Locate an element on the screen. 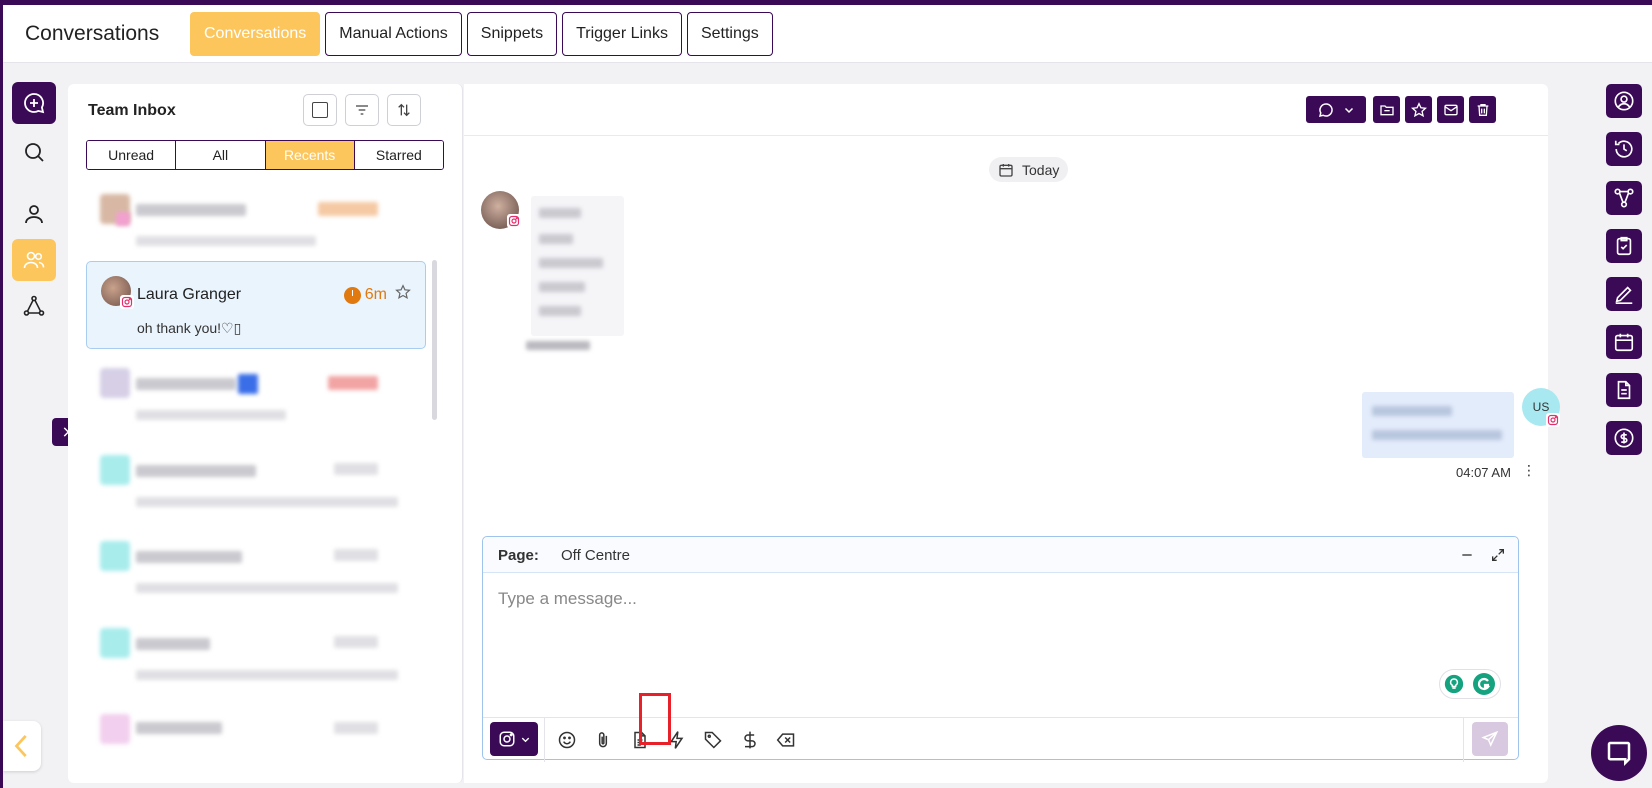 This screenshot has height=788, width=1652. integrations-button is located at coordinates (1624, 198).